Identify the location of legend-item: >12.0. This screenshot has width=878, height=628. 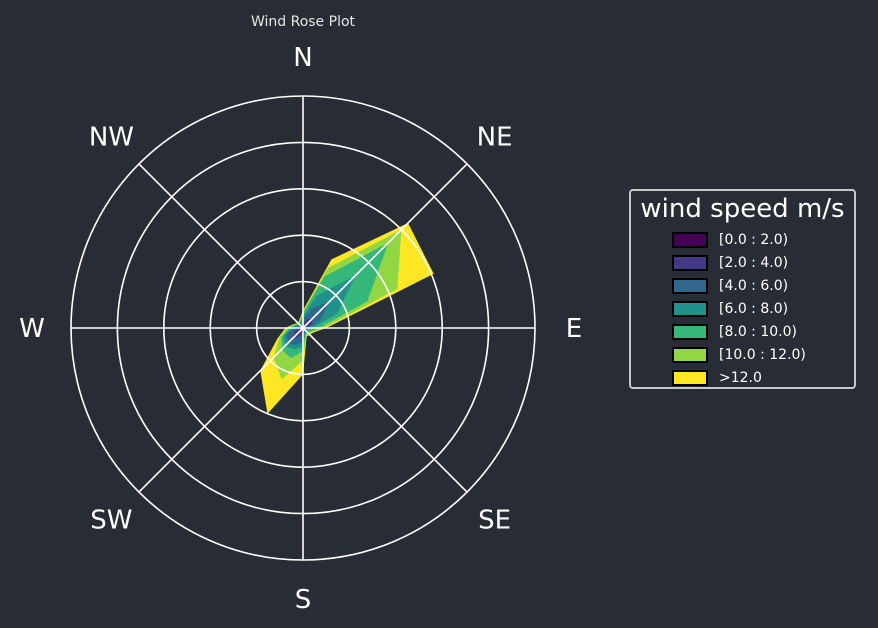
(742, 377).